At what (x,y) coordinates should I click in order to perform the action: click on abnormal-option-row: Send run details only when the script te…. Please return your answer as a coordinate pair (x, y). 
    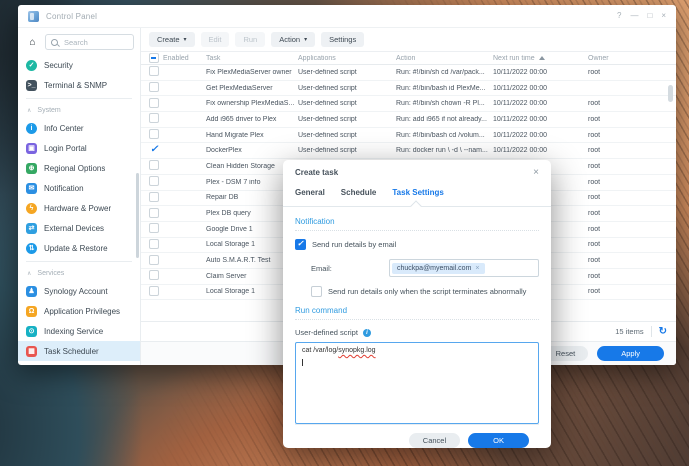
    Looking at the image, I should click on (425, 291).